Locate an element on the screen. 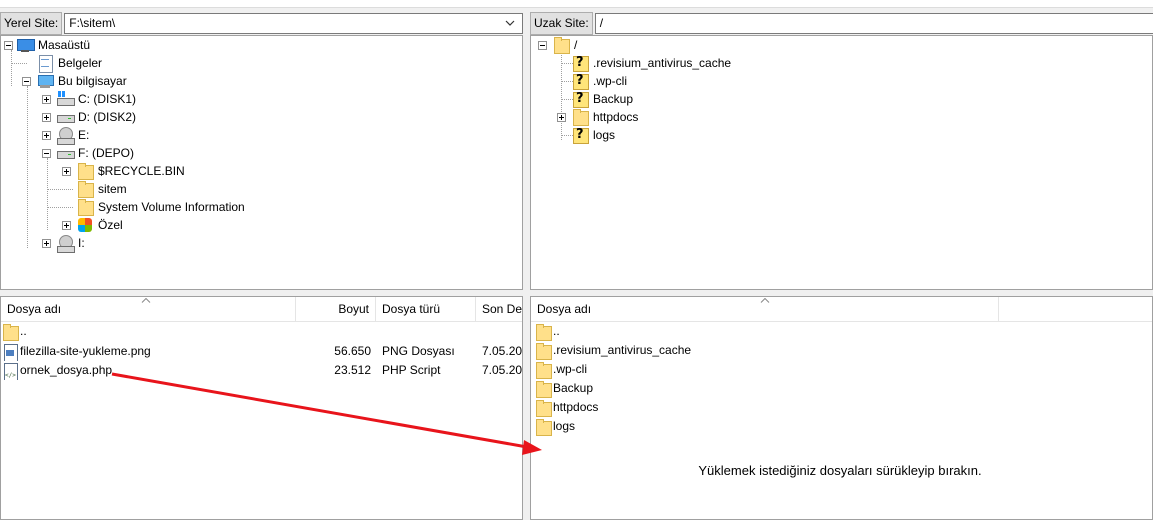 The width and height of the screenshot is (1153, 520). file-size: 56.650 is located at coordinates (352, 351).